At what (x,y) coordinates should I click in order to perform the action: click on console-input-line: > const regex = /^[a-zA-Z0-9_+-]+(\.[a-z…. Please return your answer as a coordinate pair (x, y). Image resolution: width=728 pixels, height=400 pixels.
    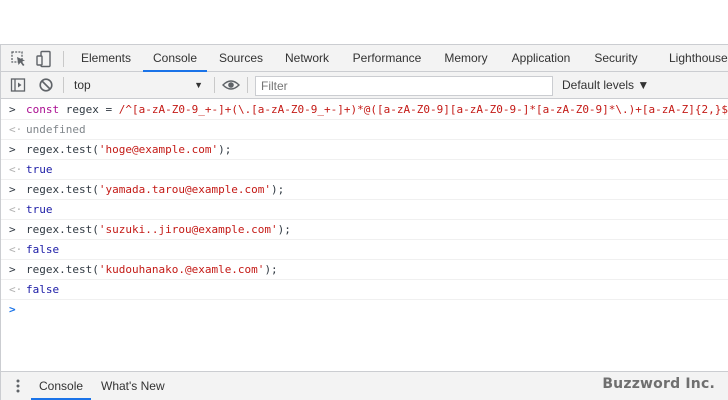
    Looking at the image, I should click on (364, 110).